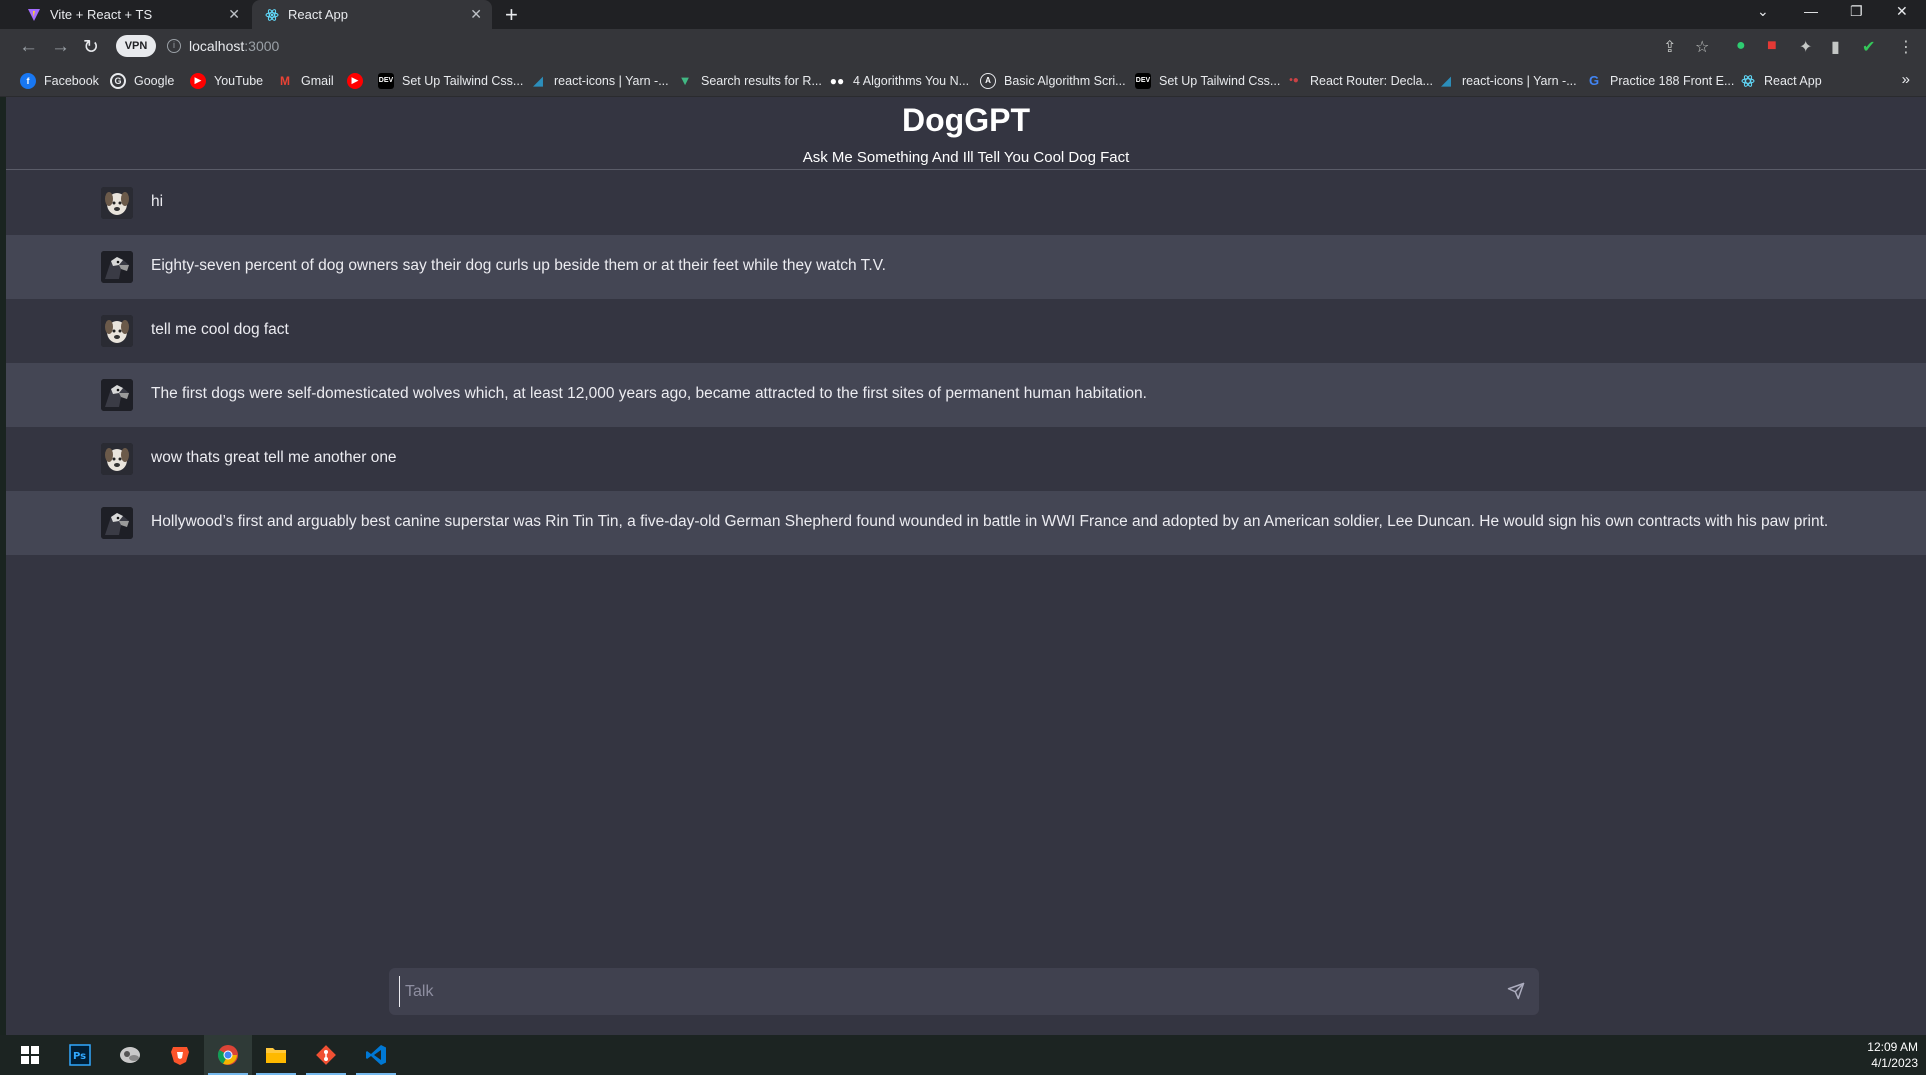 This screenshot has height=1075, width=1926. Describe the element at coordinates (355, 80) in the screenshot. I see `youtube-icon: ▶` at that location.